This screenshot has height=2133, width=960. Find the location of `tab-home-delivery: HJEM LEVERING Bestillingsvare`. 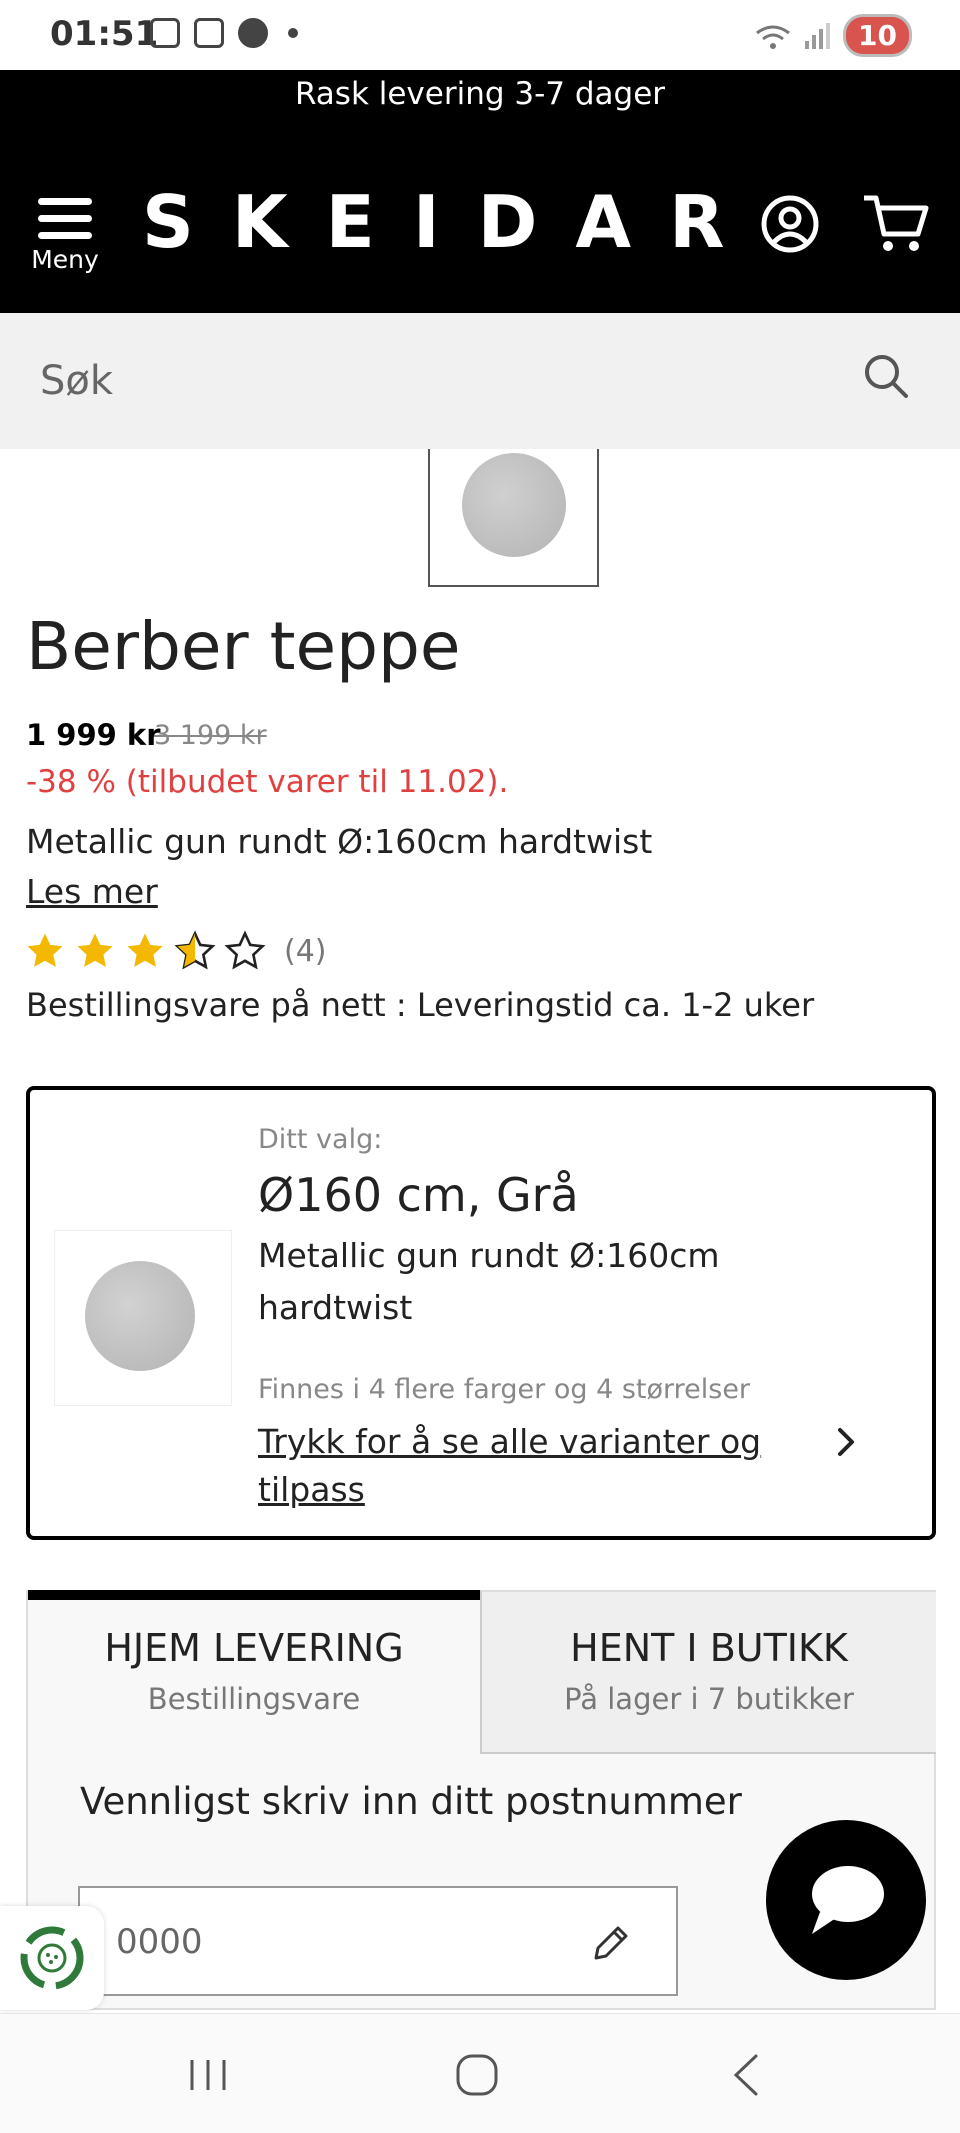

tab-home-delivery: HJEM LEVERING Bestillingsvare is located at coordinates (254, 1672).